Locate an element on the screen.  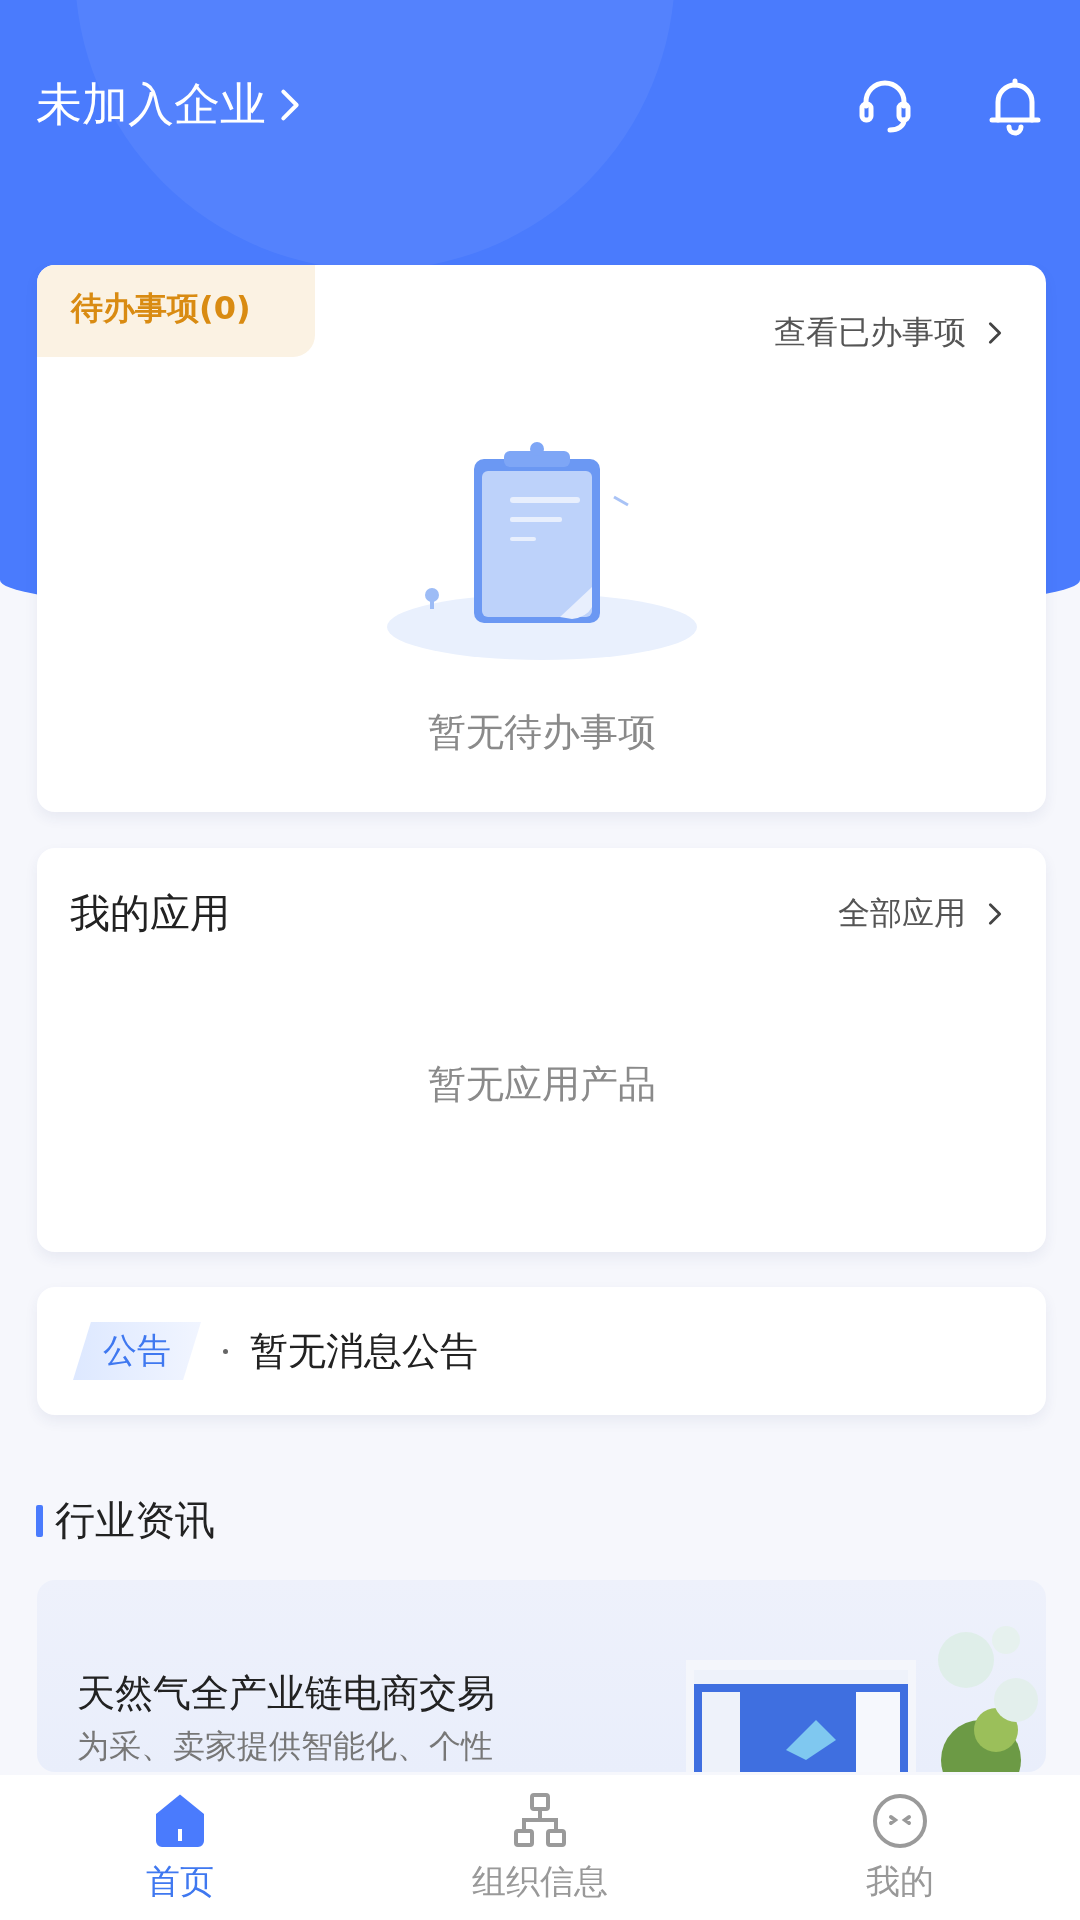
notice-bar: 公告 暂无消息公告 is located at coordinates (541, 1351).